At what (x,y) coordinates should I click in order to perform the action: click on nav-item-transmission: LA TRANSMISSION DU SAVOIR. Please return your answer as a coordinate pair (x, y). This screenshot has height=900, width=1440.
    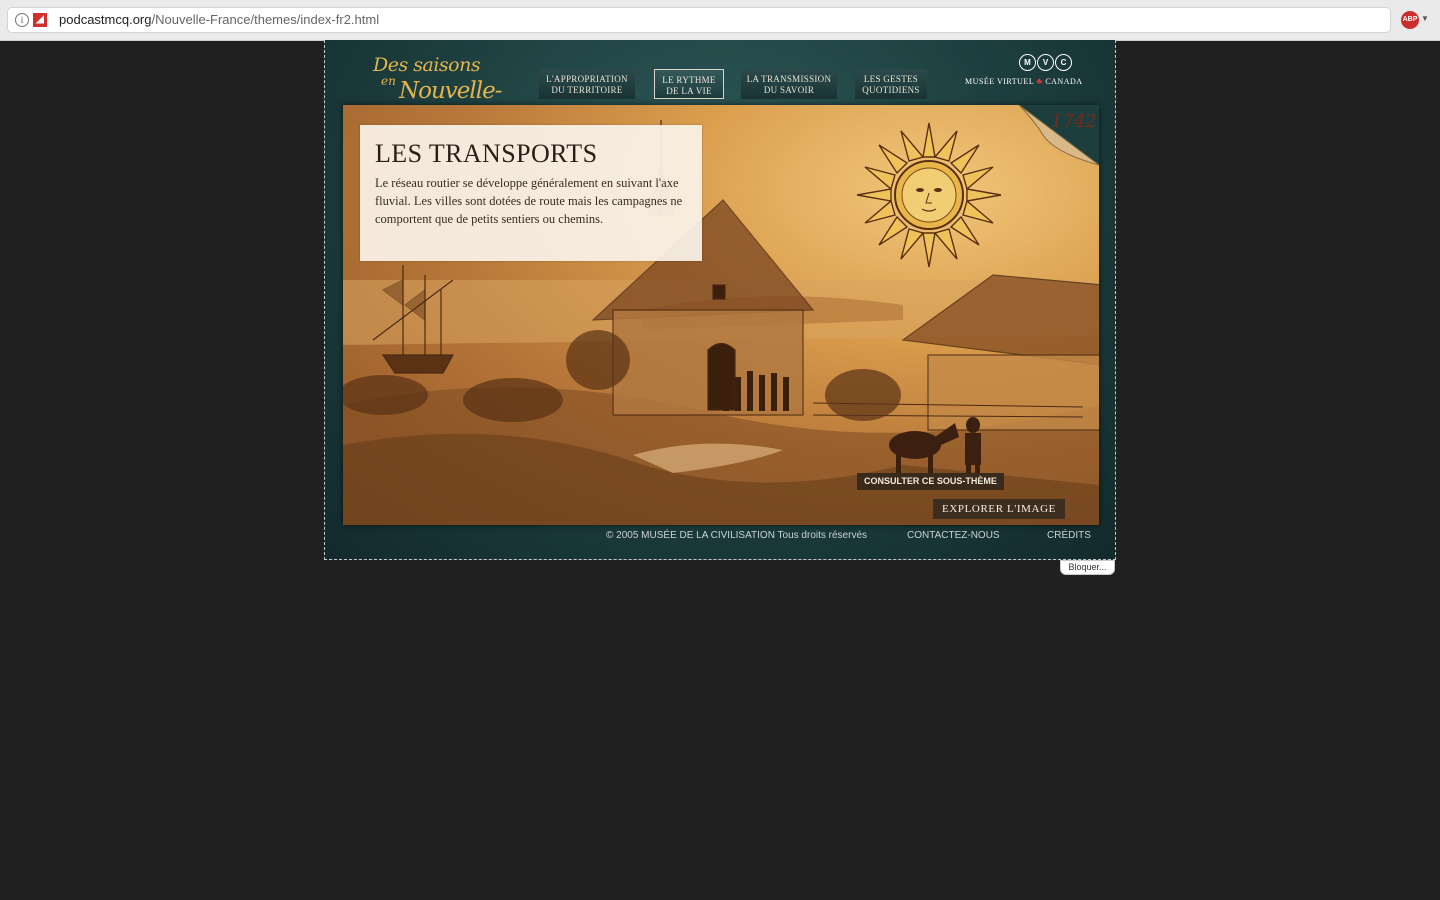
    Looking at the image, I should click on (789, 84).